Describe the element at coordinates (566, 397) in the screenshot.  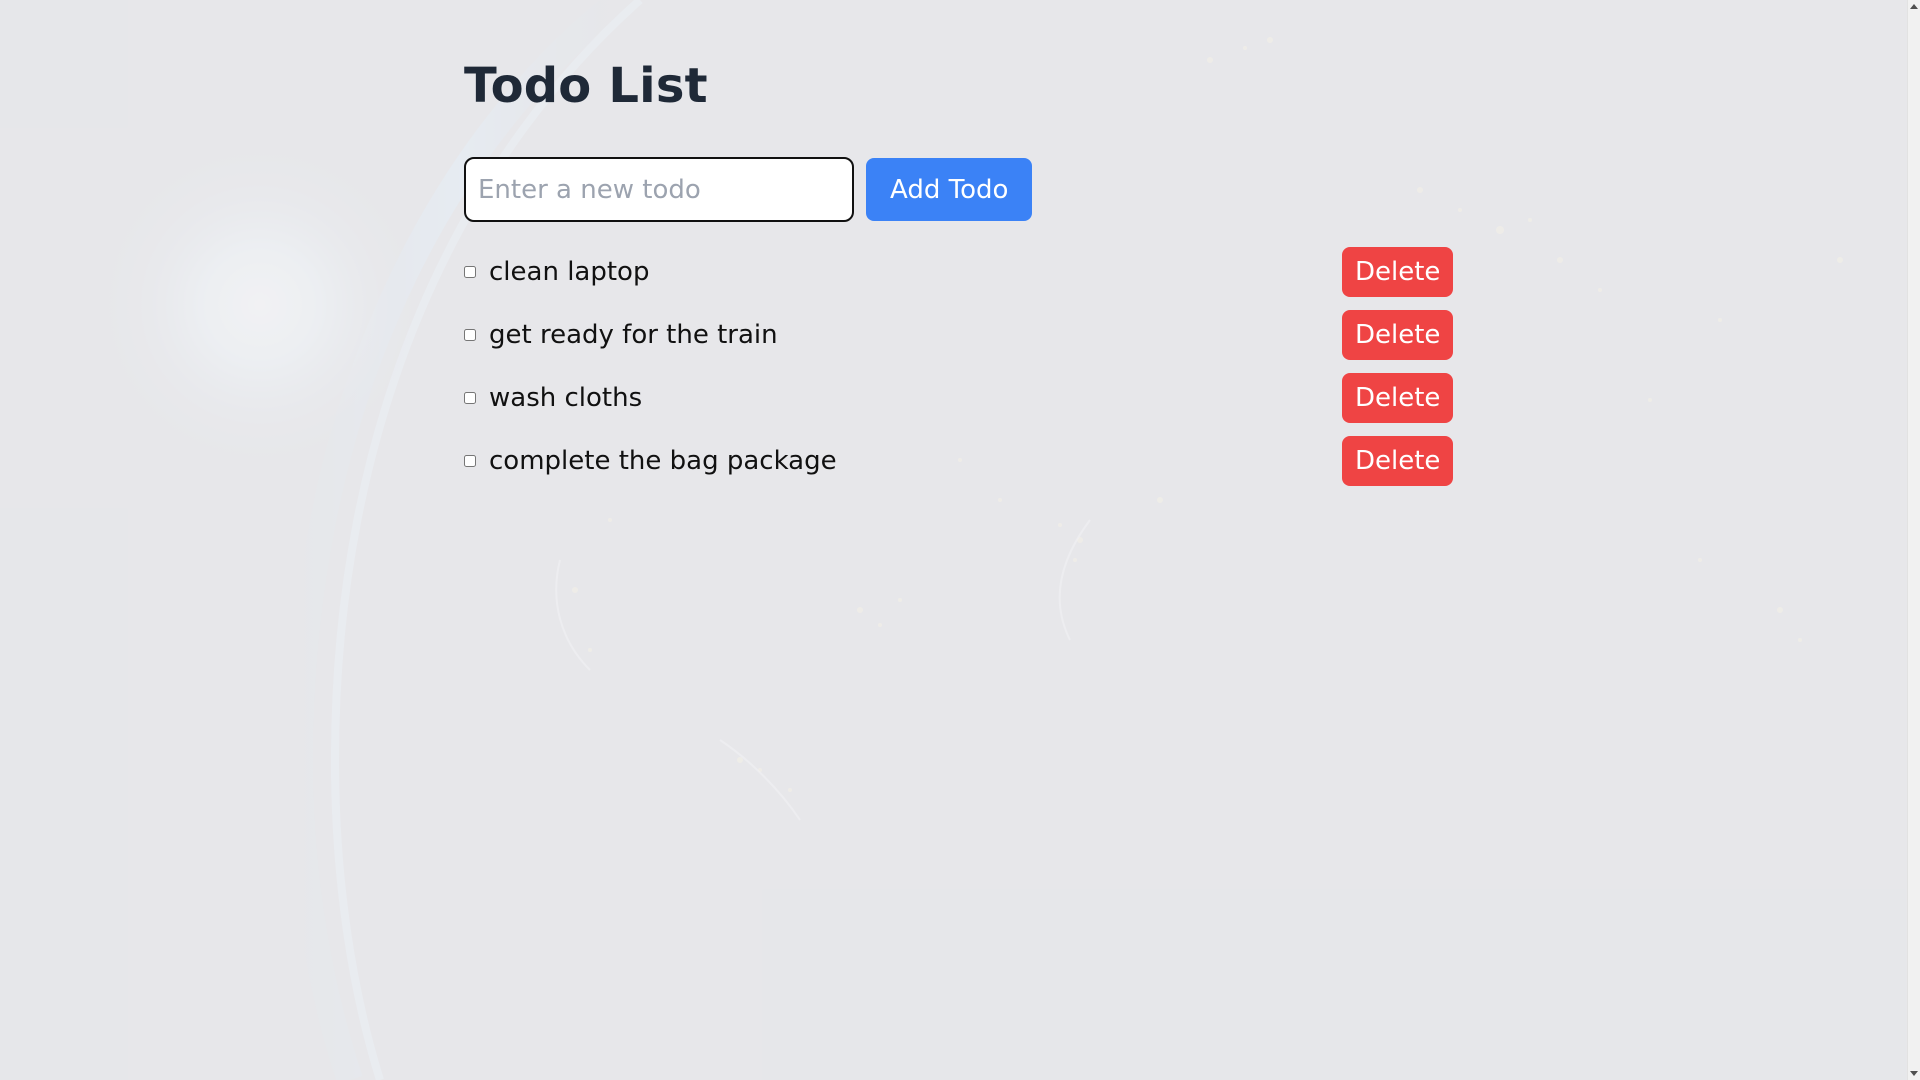
I see `todo-text: wash cloths` at that location.